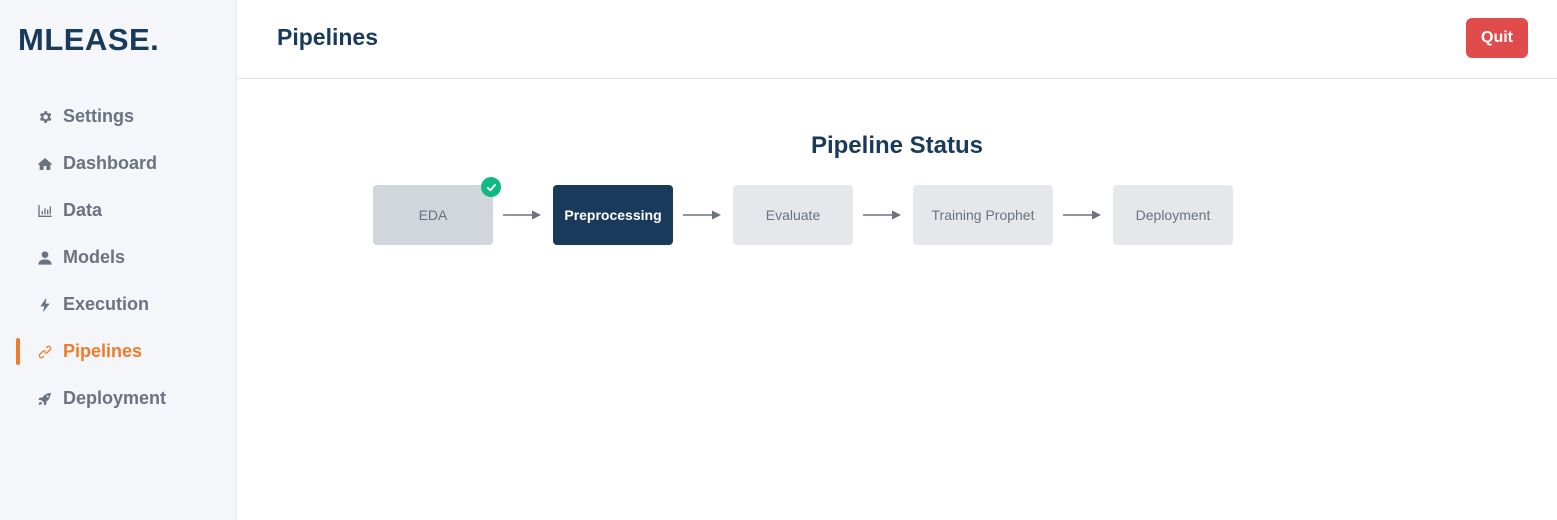  I want to click on step-label: Preprocessing, so click(613, 215).